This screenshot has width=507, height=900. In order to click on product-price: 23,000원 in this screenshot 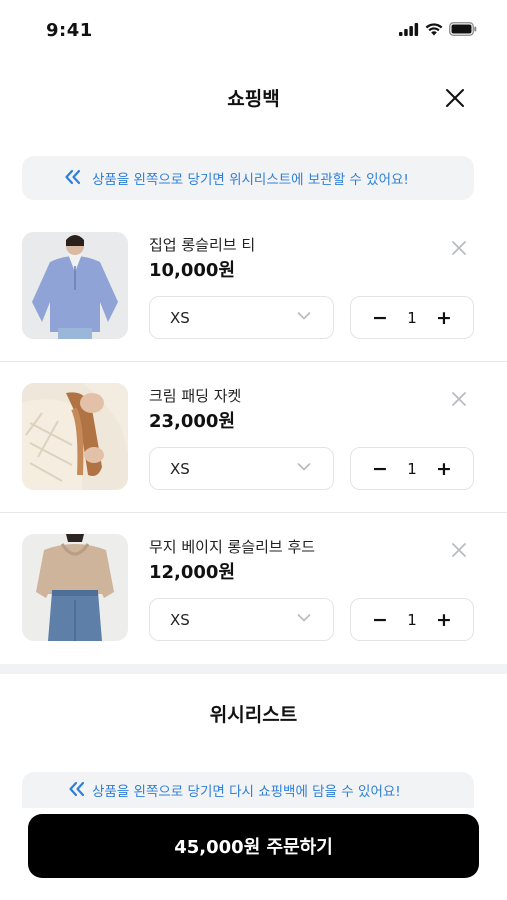, I will do `click(192, 421)`.